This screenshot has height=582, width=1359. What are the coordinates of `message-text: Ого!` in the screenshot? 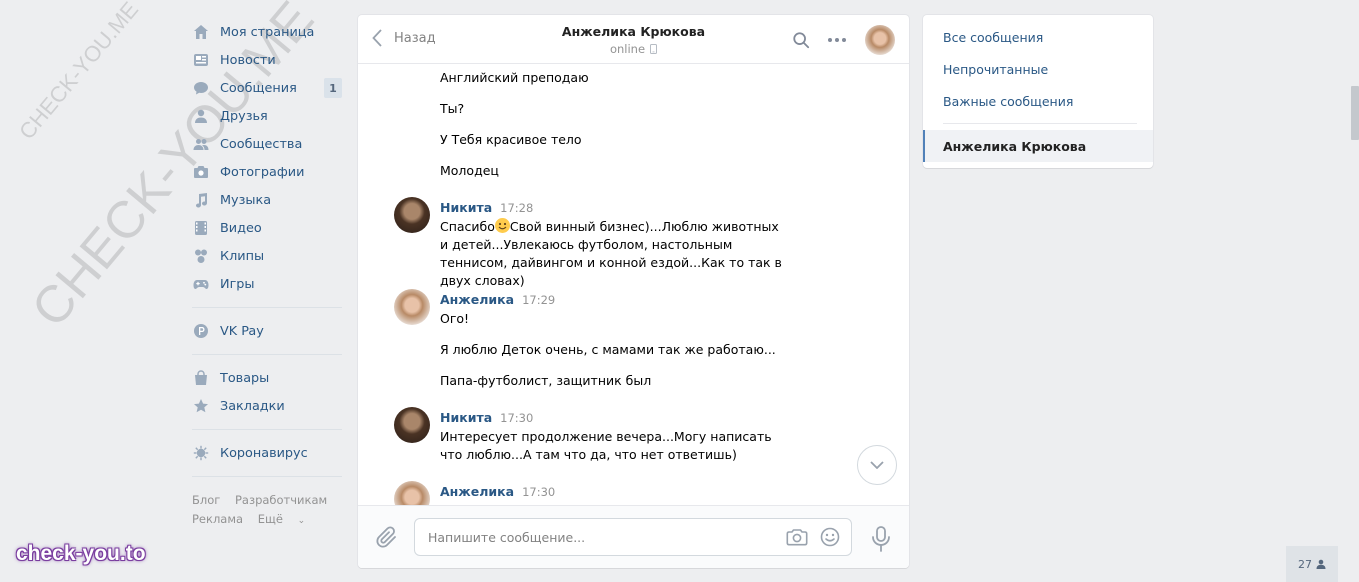 It's located at (455, 318).